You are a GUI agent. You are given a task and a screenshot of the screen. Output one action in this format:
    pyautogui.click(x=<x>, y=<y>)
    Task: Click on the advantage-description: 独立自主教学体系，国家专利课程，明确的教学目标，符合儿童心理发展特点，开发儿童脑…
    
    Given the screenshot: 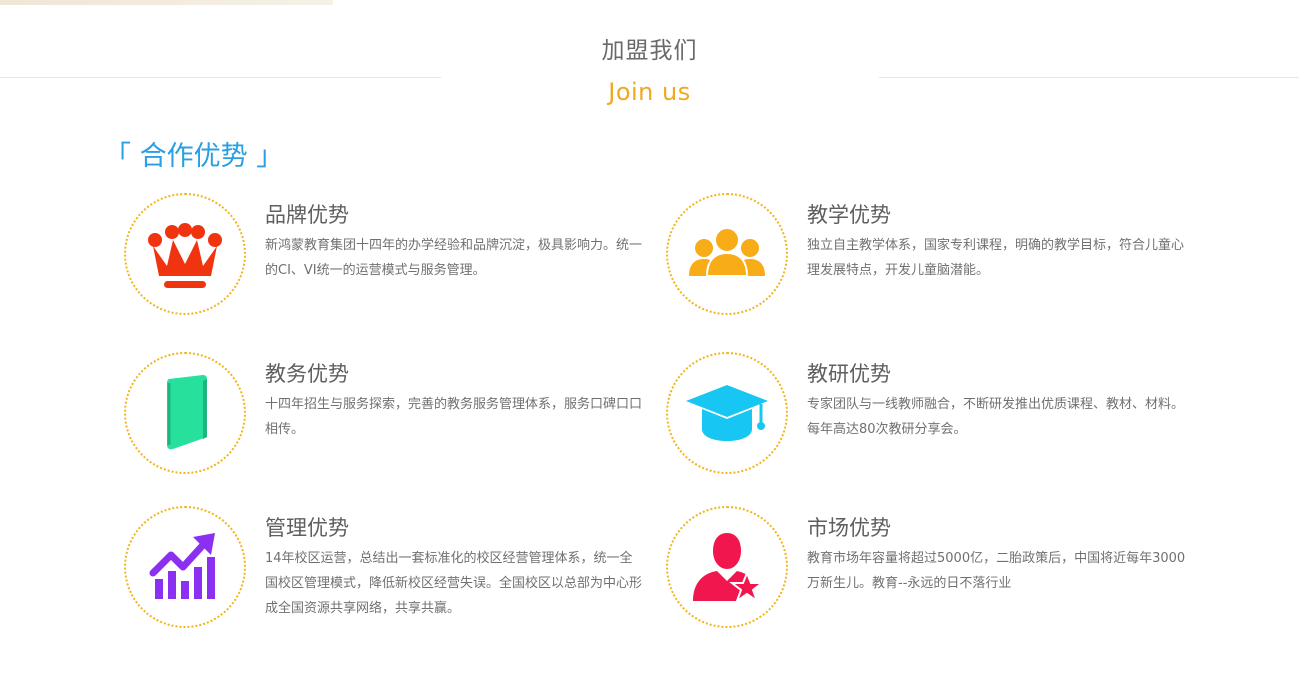 What is the action you would take?
    pyautogui.click(x=996, y=258)
    